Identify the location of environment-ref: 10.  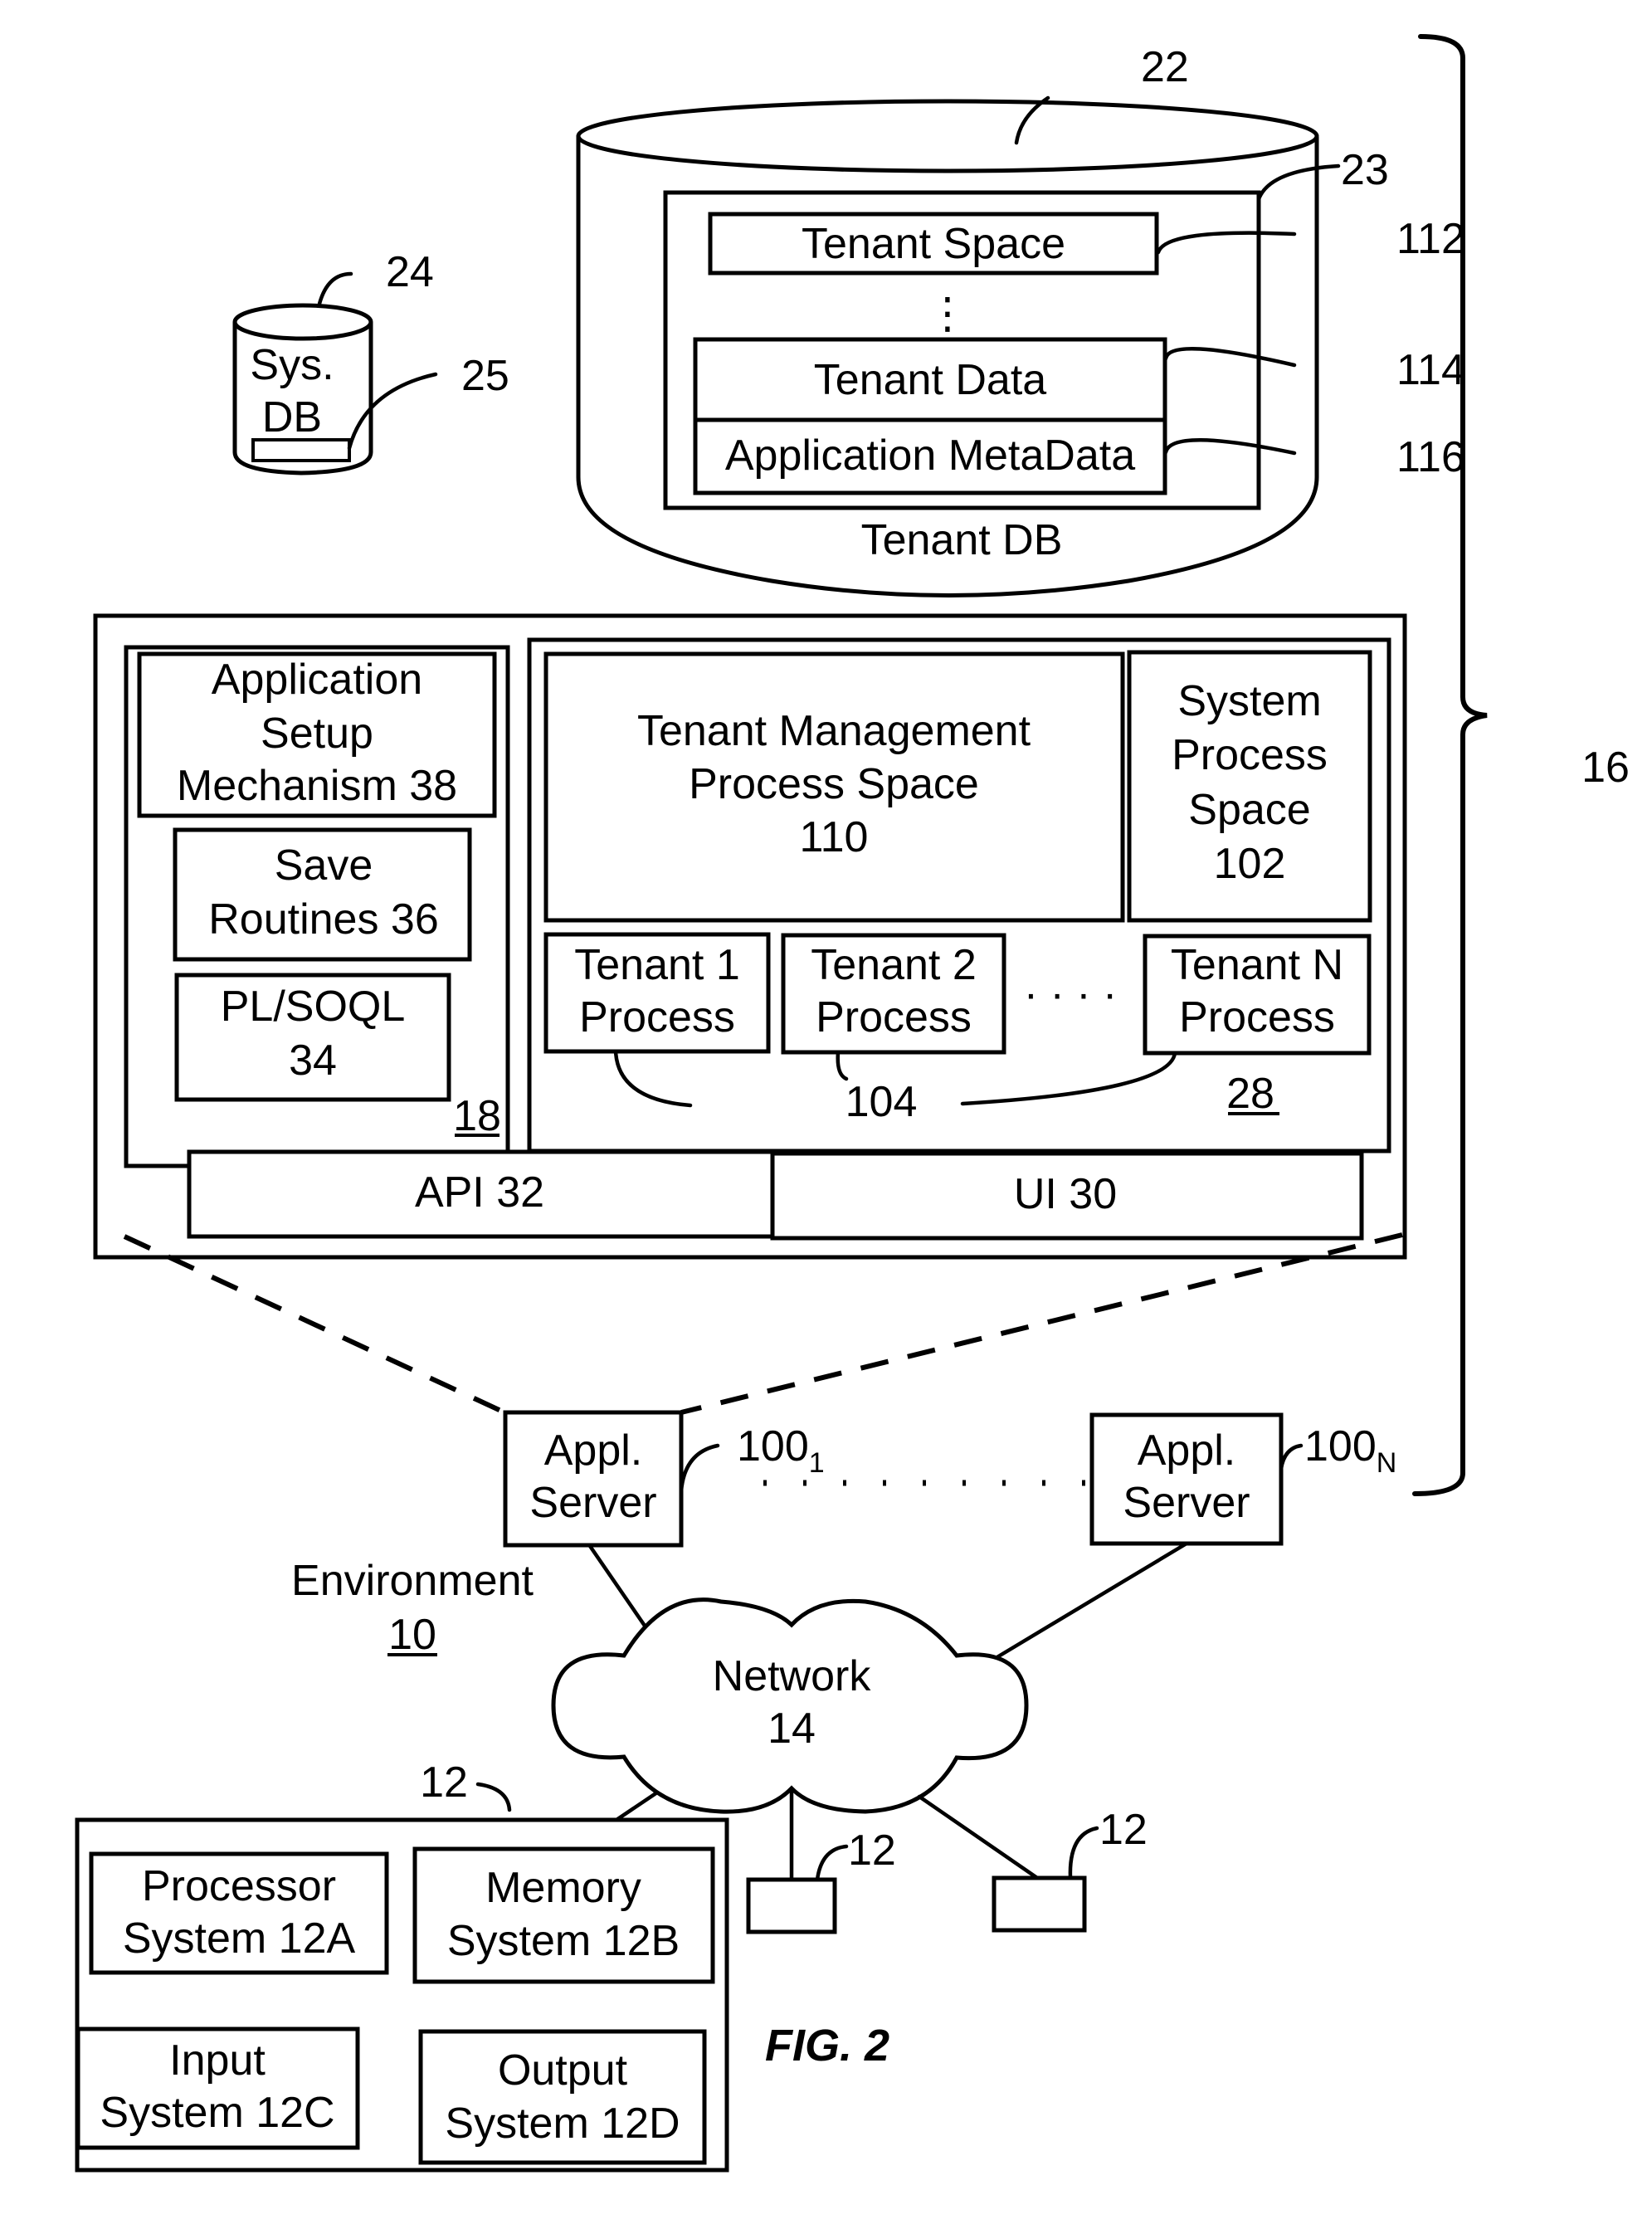
(412, 1635).